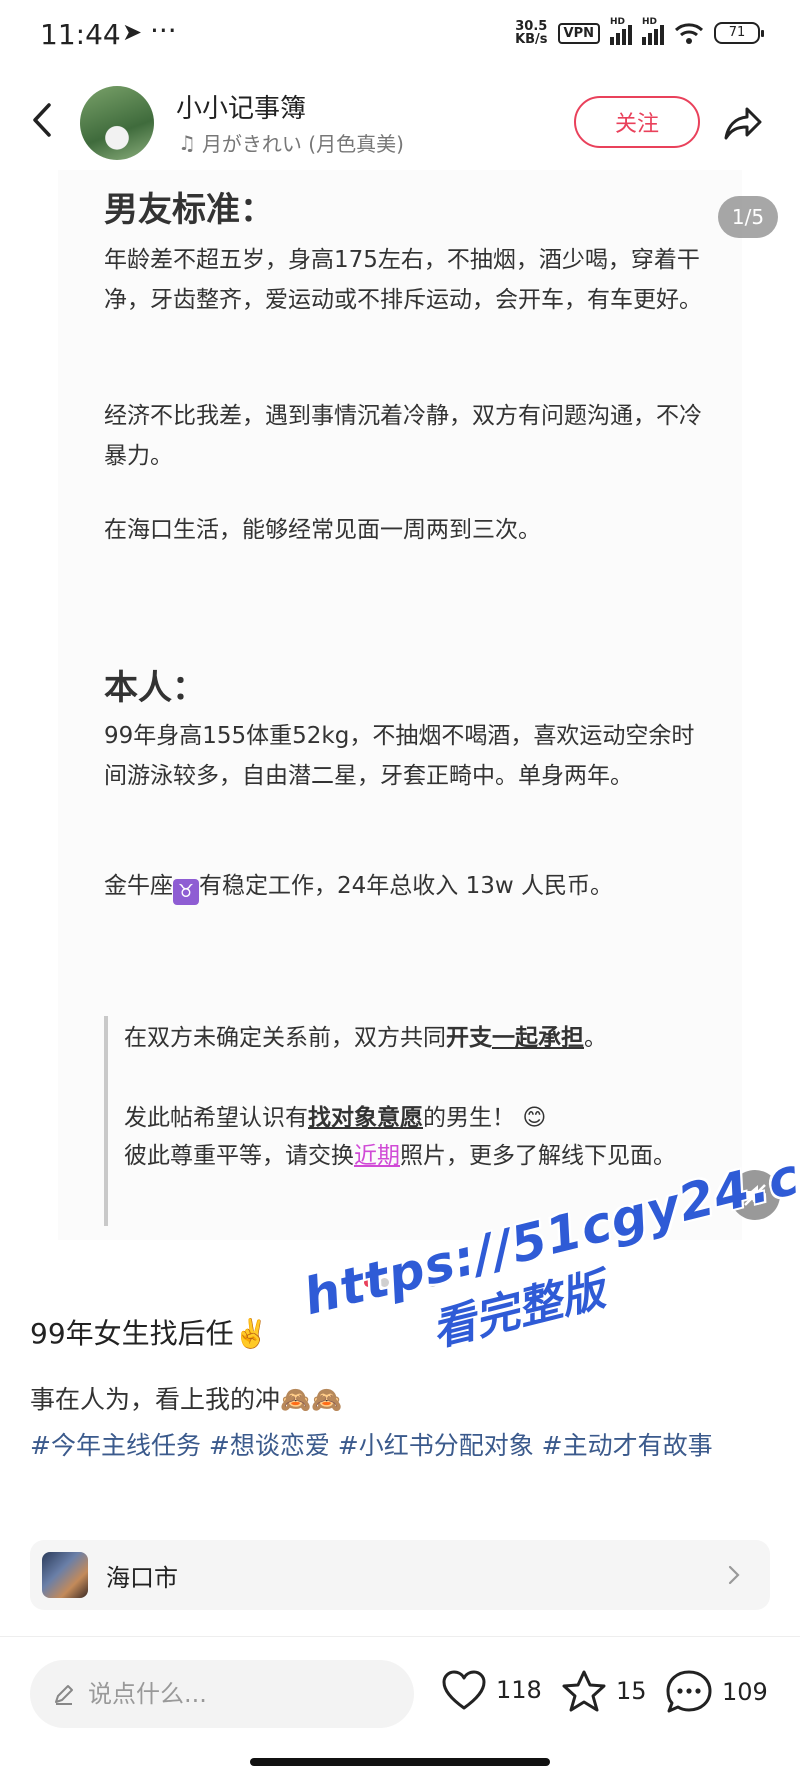  I want to click on chevron-left-icon, so click(42, 120).